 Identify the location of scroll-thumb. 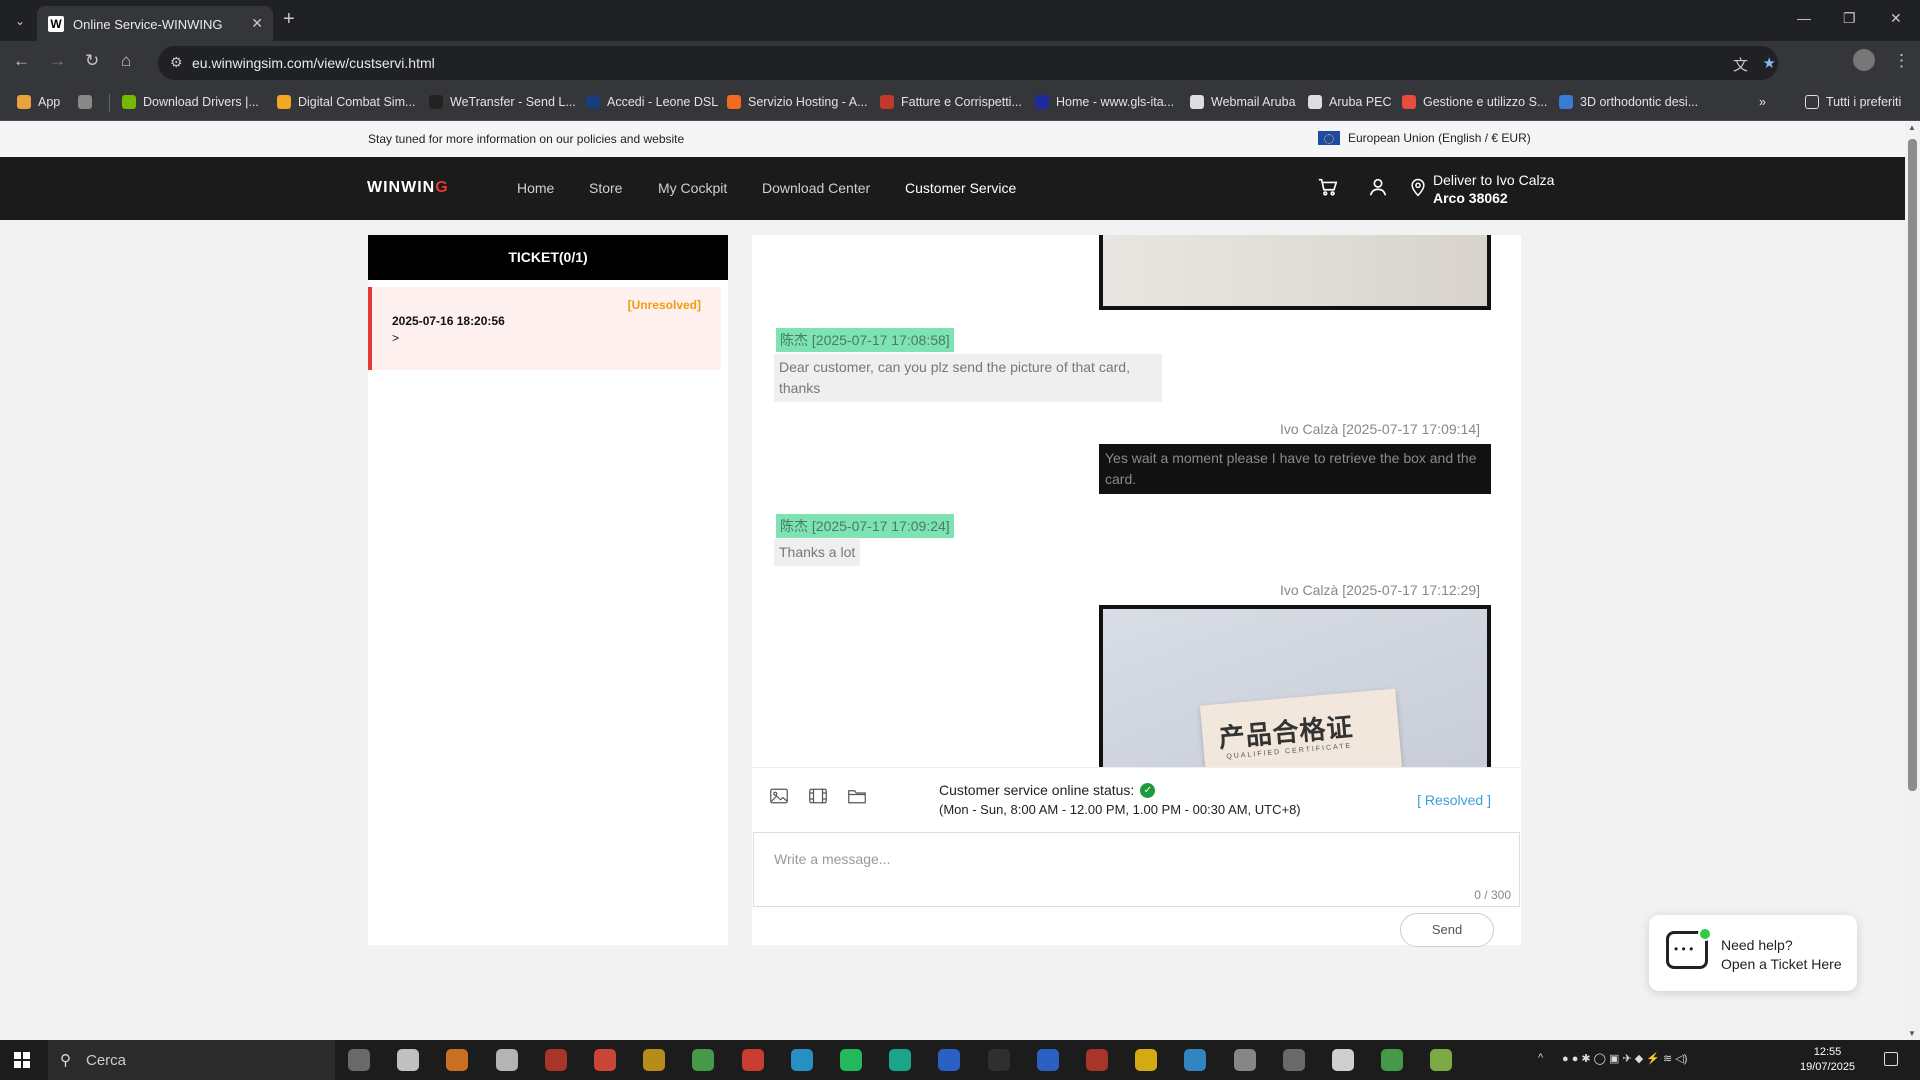
(1912, 465).